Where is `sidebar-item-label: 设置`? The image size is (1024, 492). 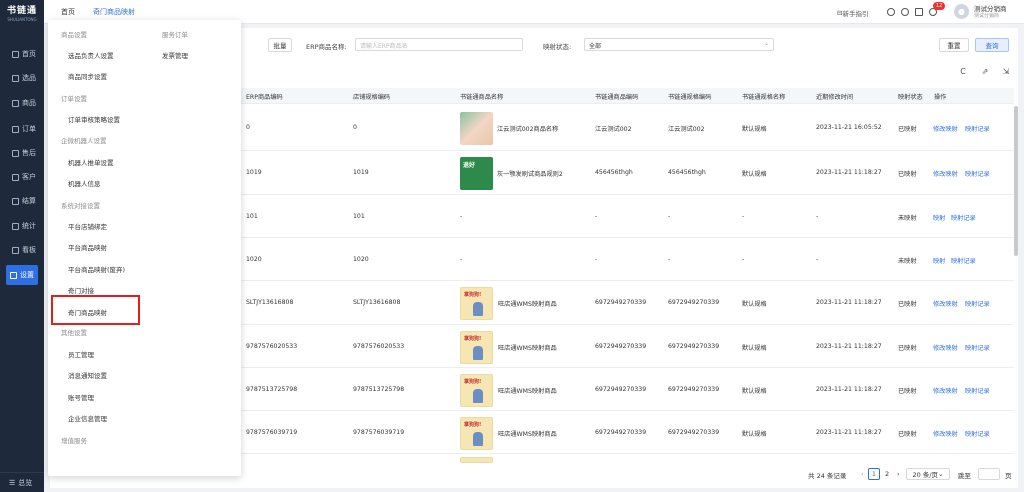 sidebar-item-label: 设置 is located at coordinates (27, 275).